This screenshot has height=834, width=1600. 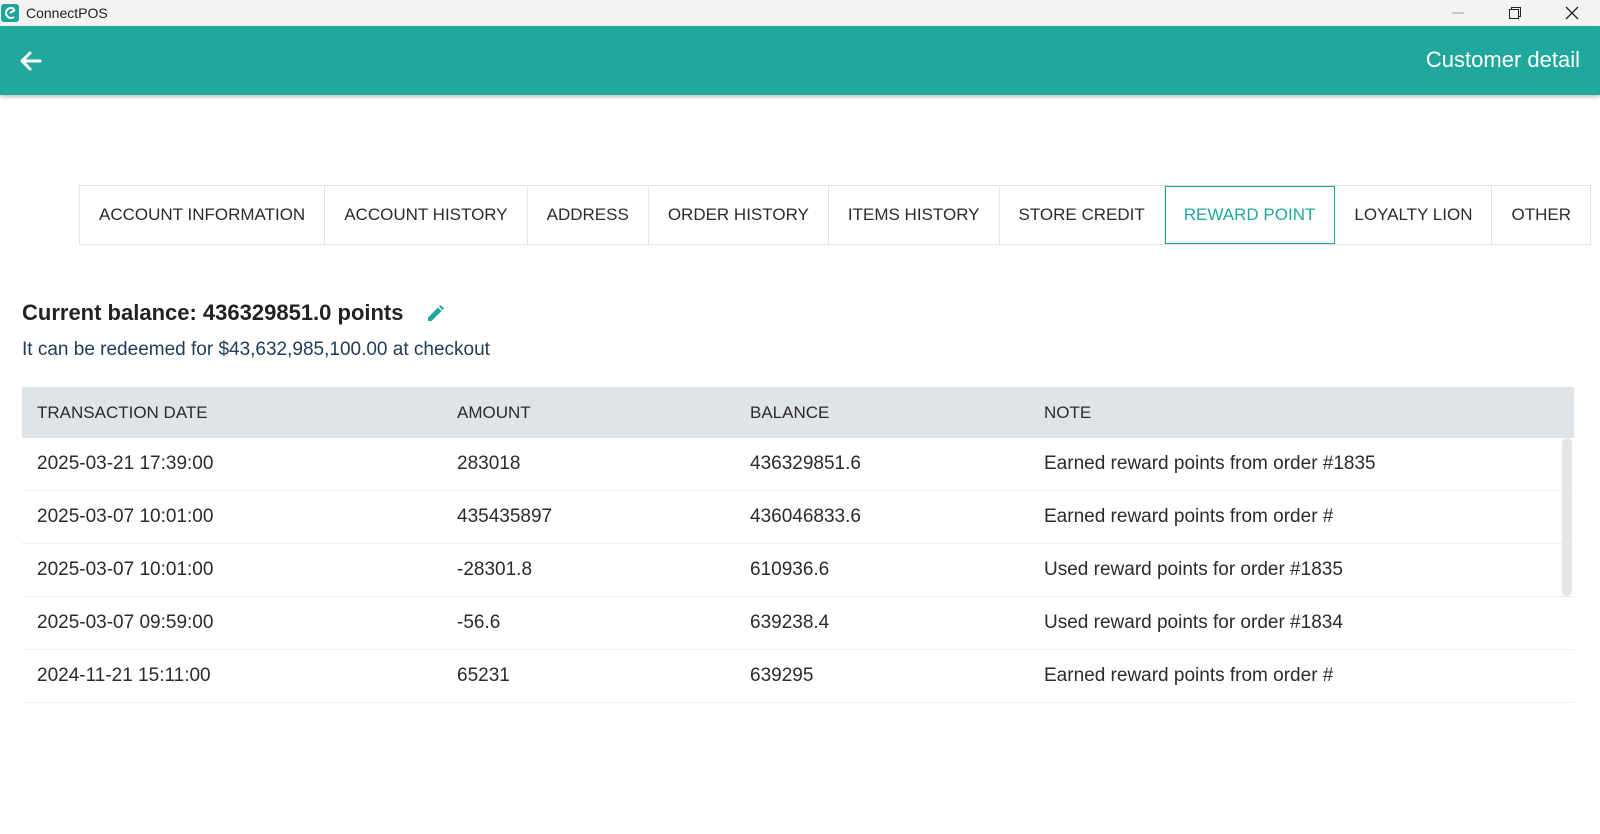 I want to click on cell-balance: 639295, so click(x=782, y=675).